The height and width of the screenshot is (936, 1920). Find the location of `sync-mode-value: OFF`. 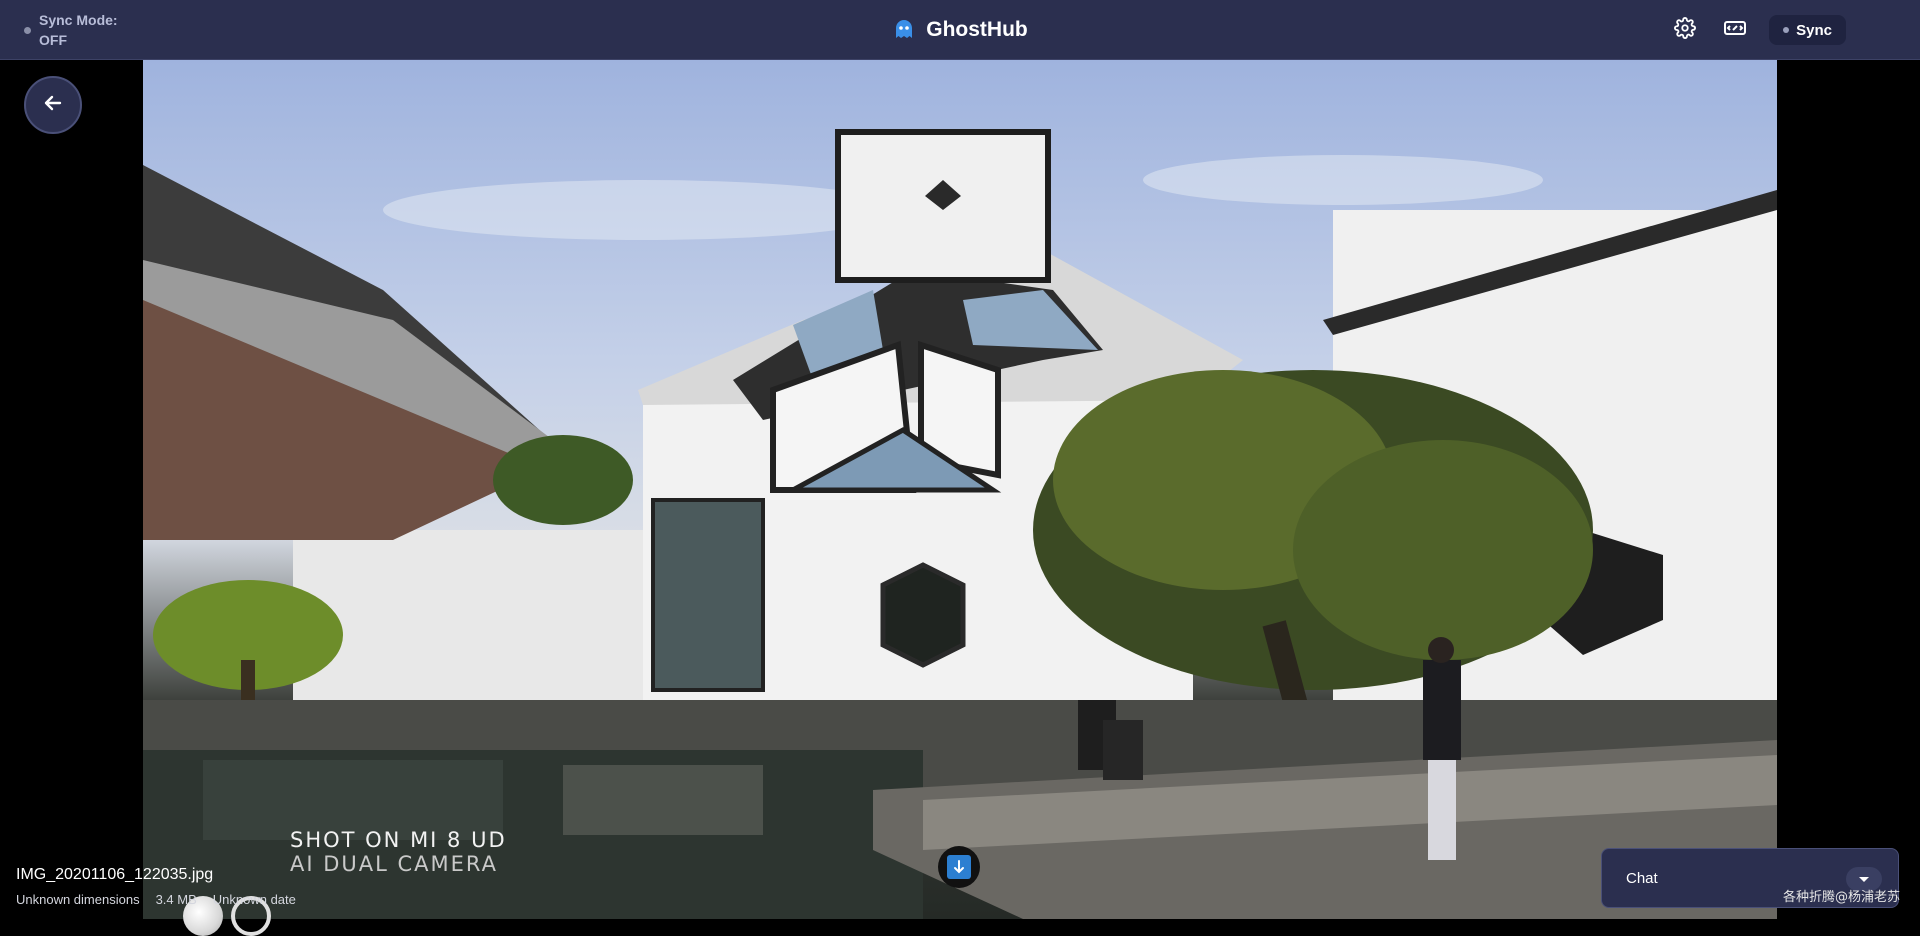

sync-mode-value: OFF is located at coordinates (78, 40).